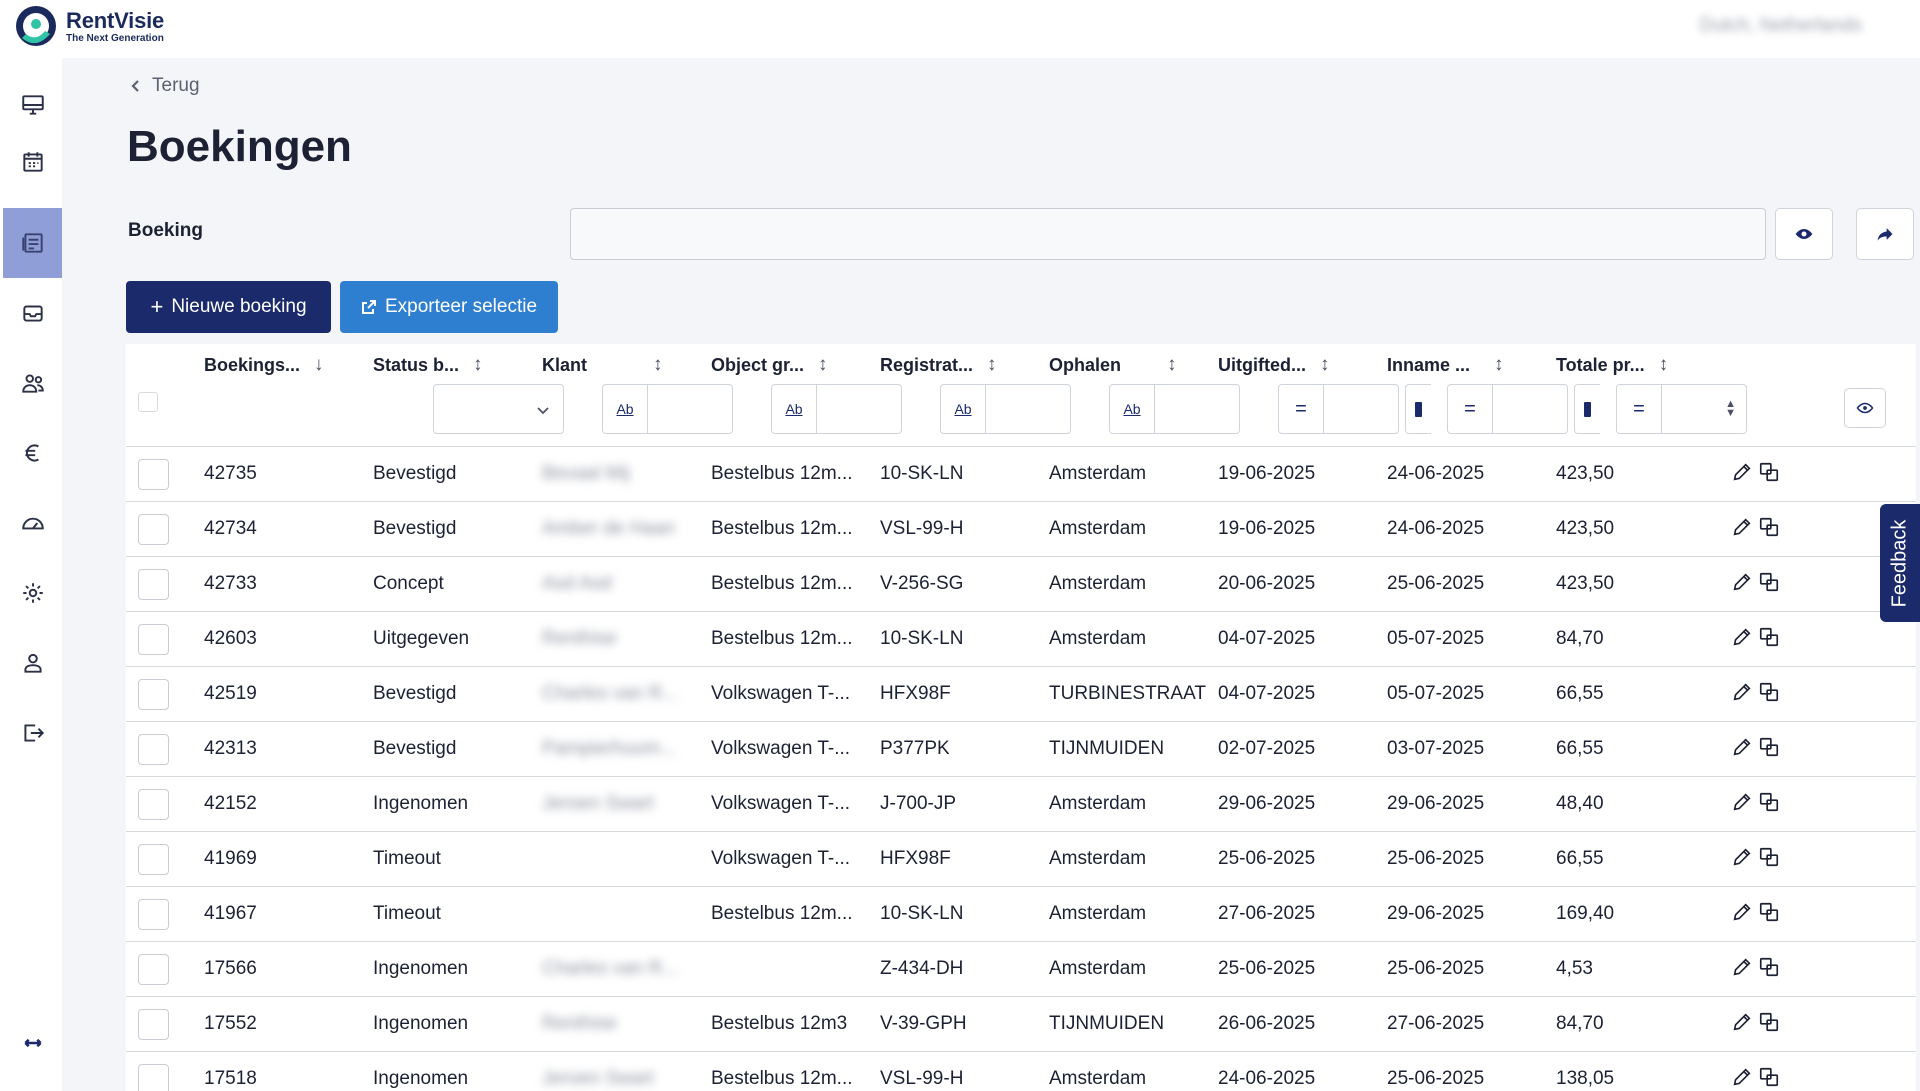 This screenshot has height=1091, width=1920. Describe the element at coordinates (1885, 234) in the screenshot. I see `share-button` at that location.